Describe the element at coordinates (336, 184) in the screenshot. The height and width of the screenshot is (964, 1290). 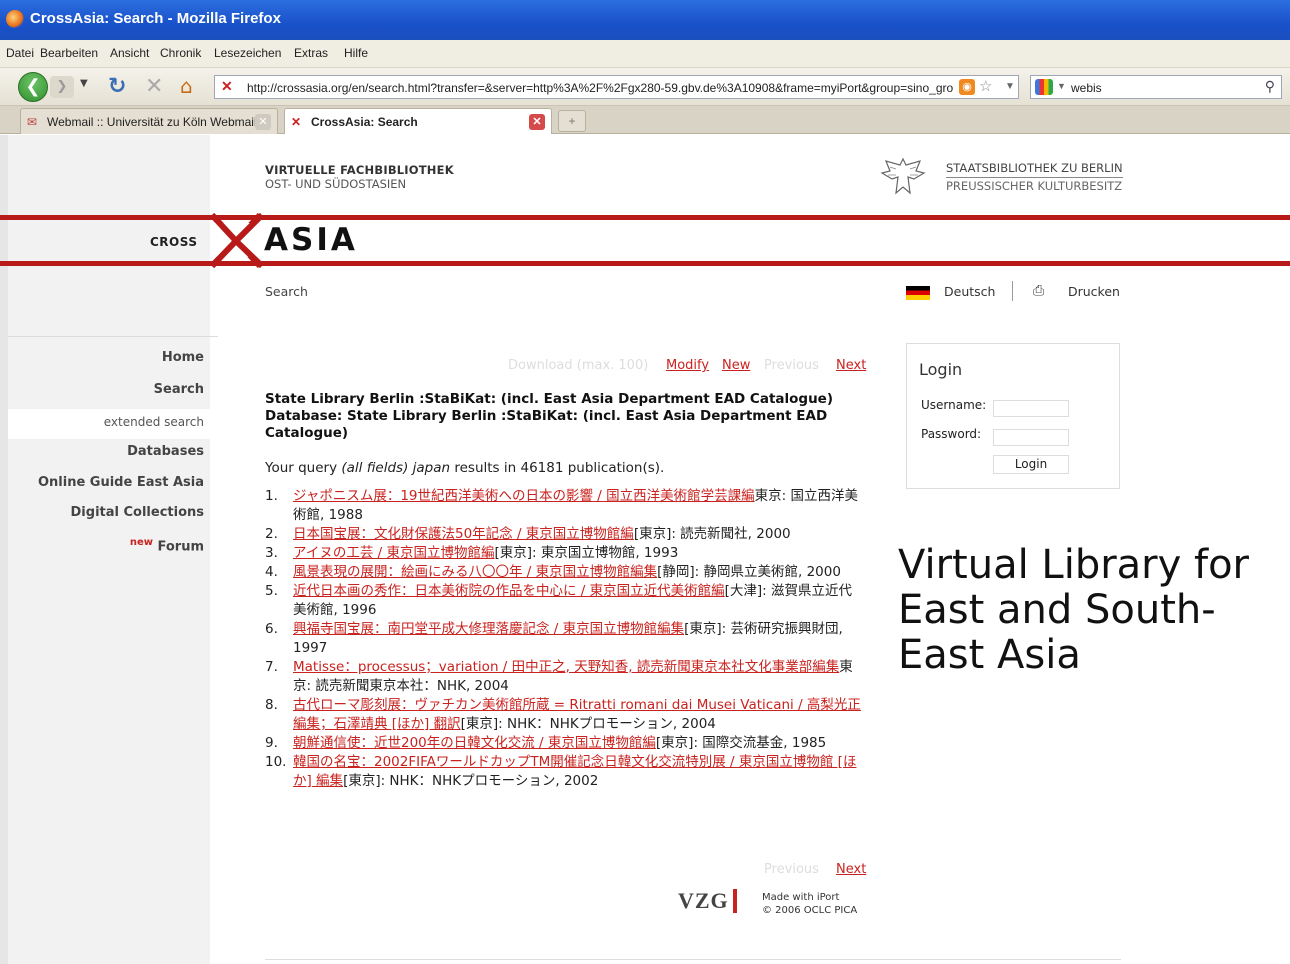
I see `vfb-subtitle: OST- UND SÜDOSTASIEN` at that location.